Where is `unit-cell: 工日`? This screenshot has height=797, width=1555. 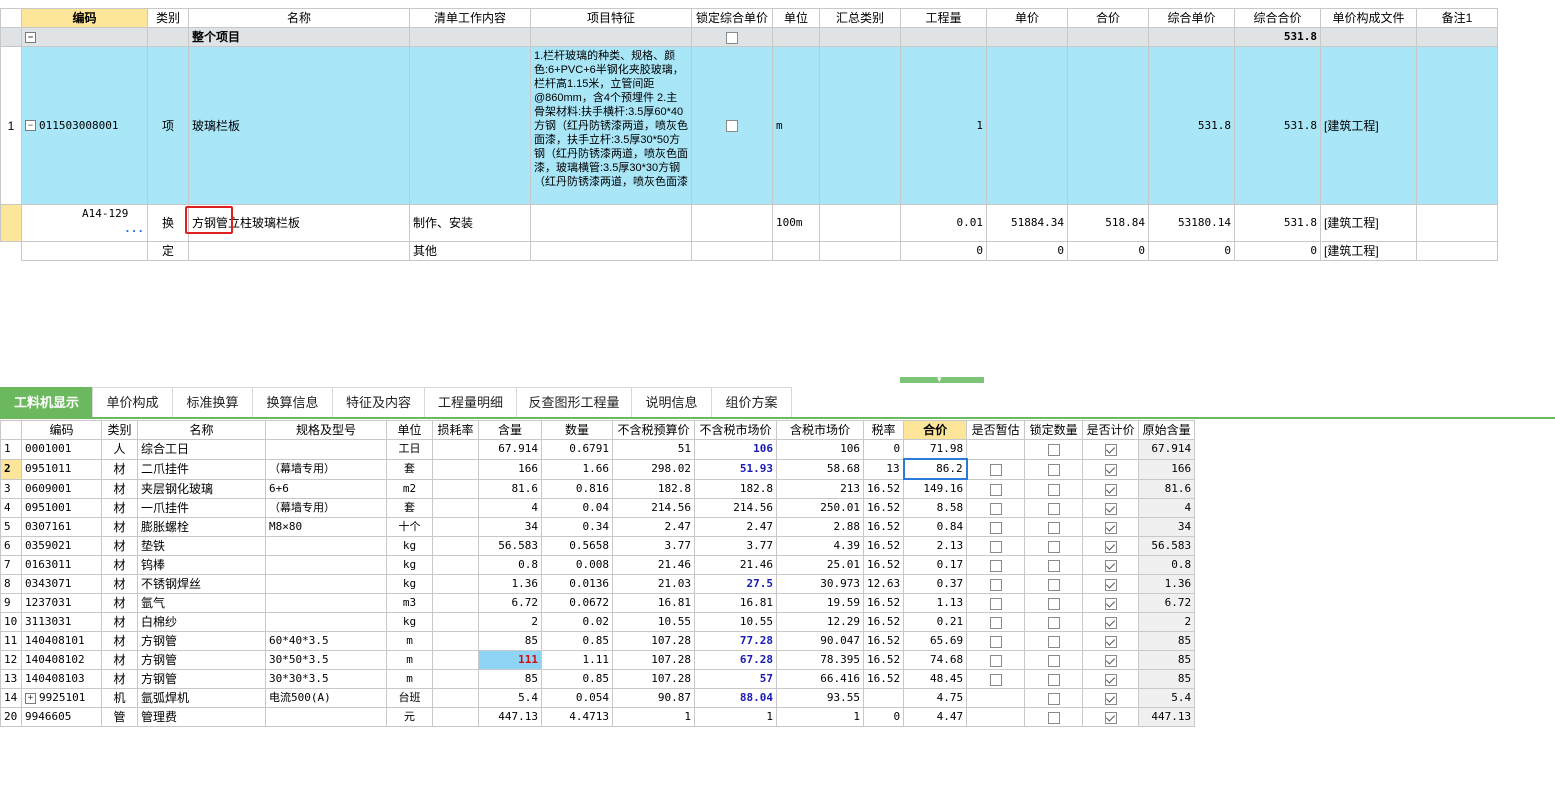 unit-cell: 工日 is located at coordinates (409, 449).